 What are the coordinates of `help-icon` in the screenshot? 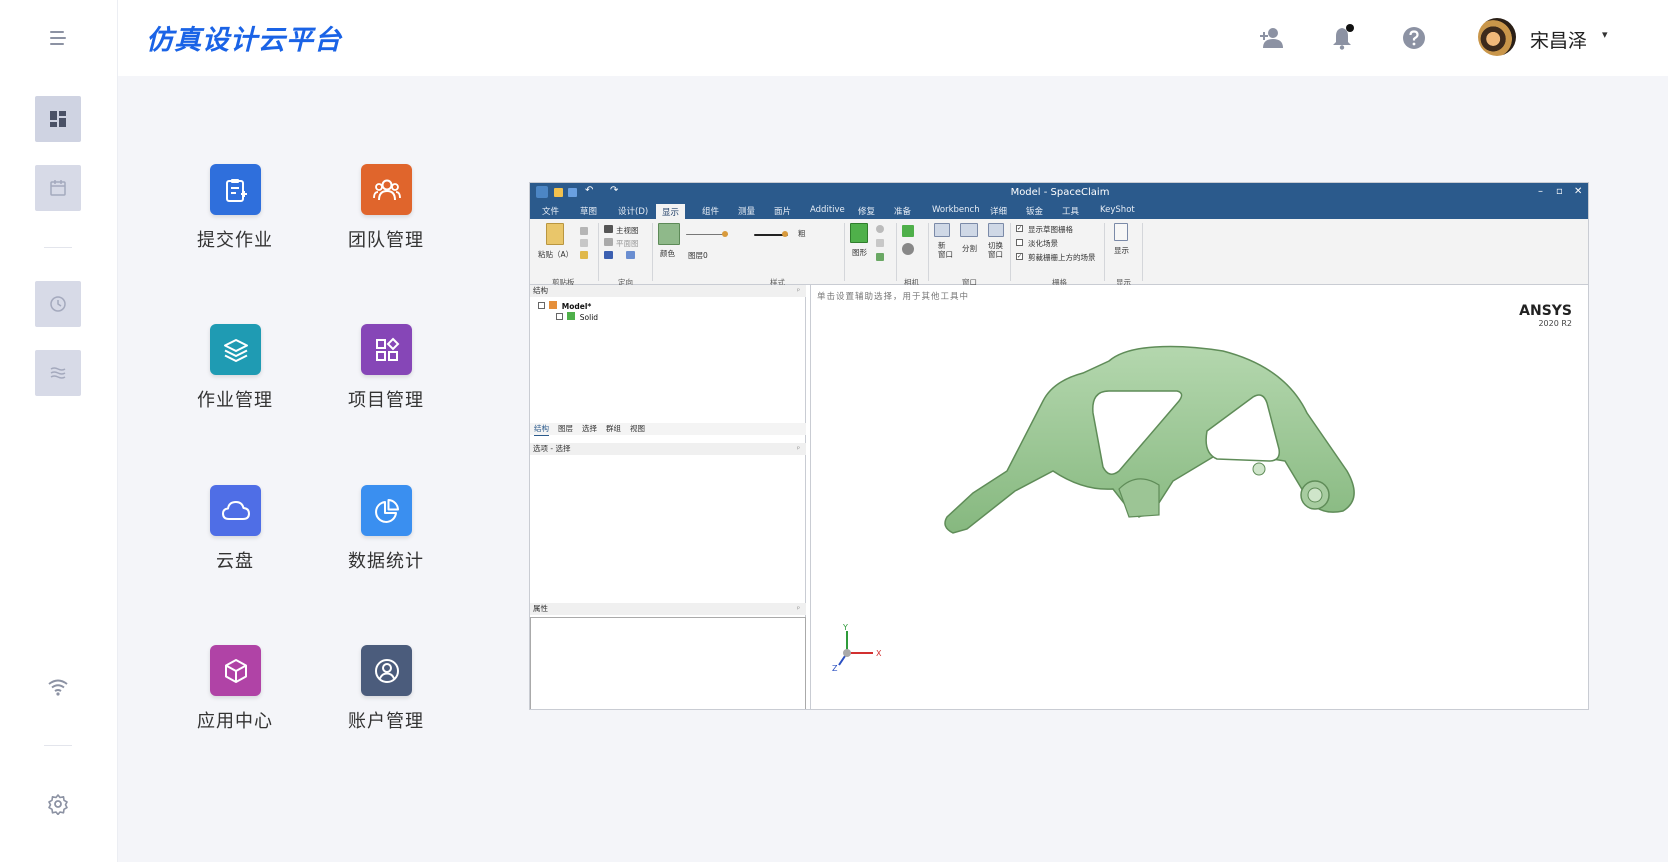 It's located at (1414, 38).